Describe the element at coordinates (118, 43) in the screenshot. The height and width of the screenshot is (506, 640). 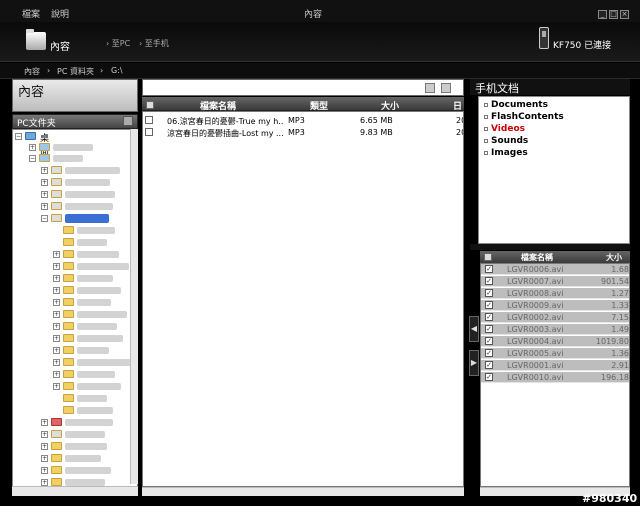
I see `to-pc-link: › 至PC` at that location.